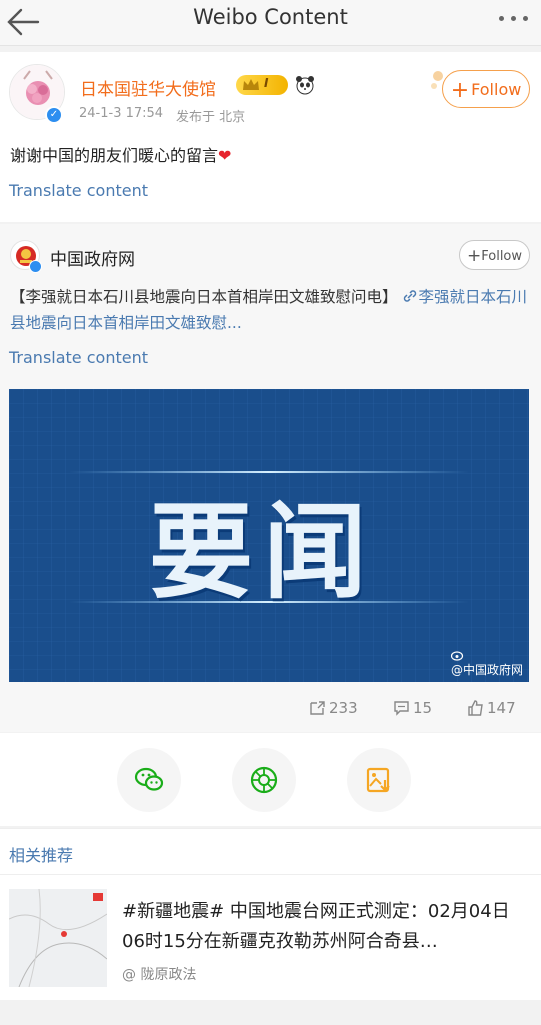 The height and width of the screenshot is (1025, 541). What do you see at coordinates (41, 855) in the screenshot?
I see `related-heading: 相关推荐` at bounding box center [41, 855].